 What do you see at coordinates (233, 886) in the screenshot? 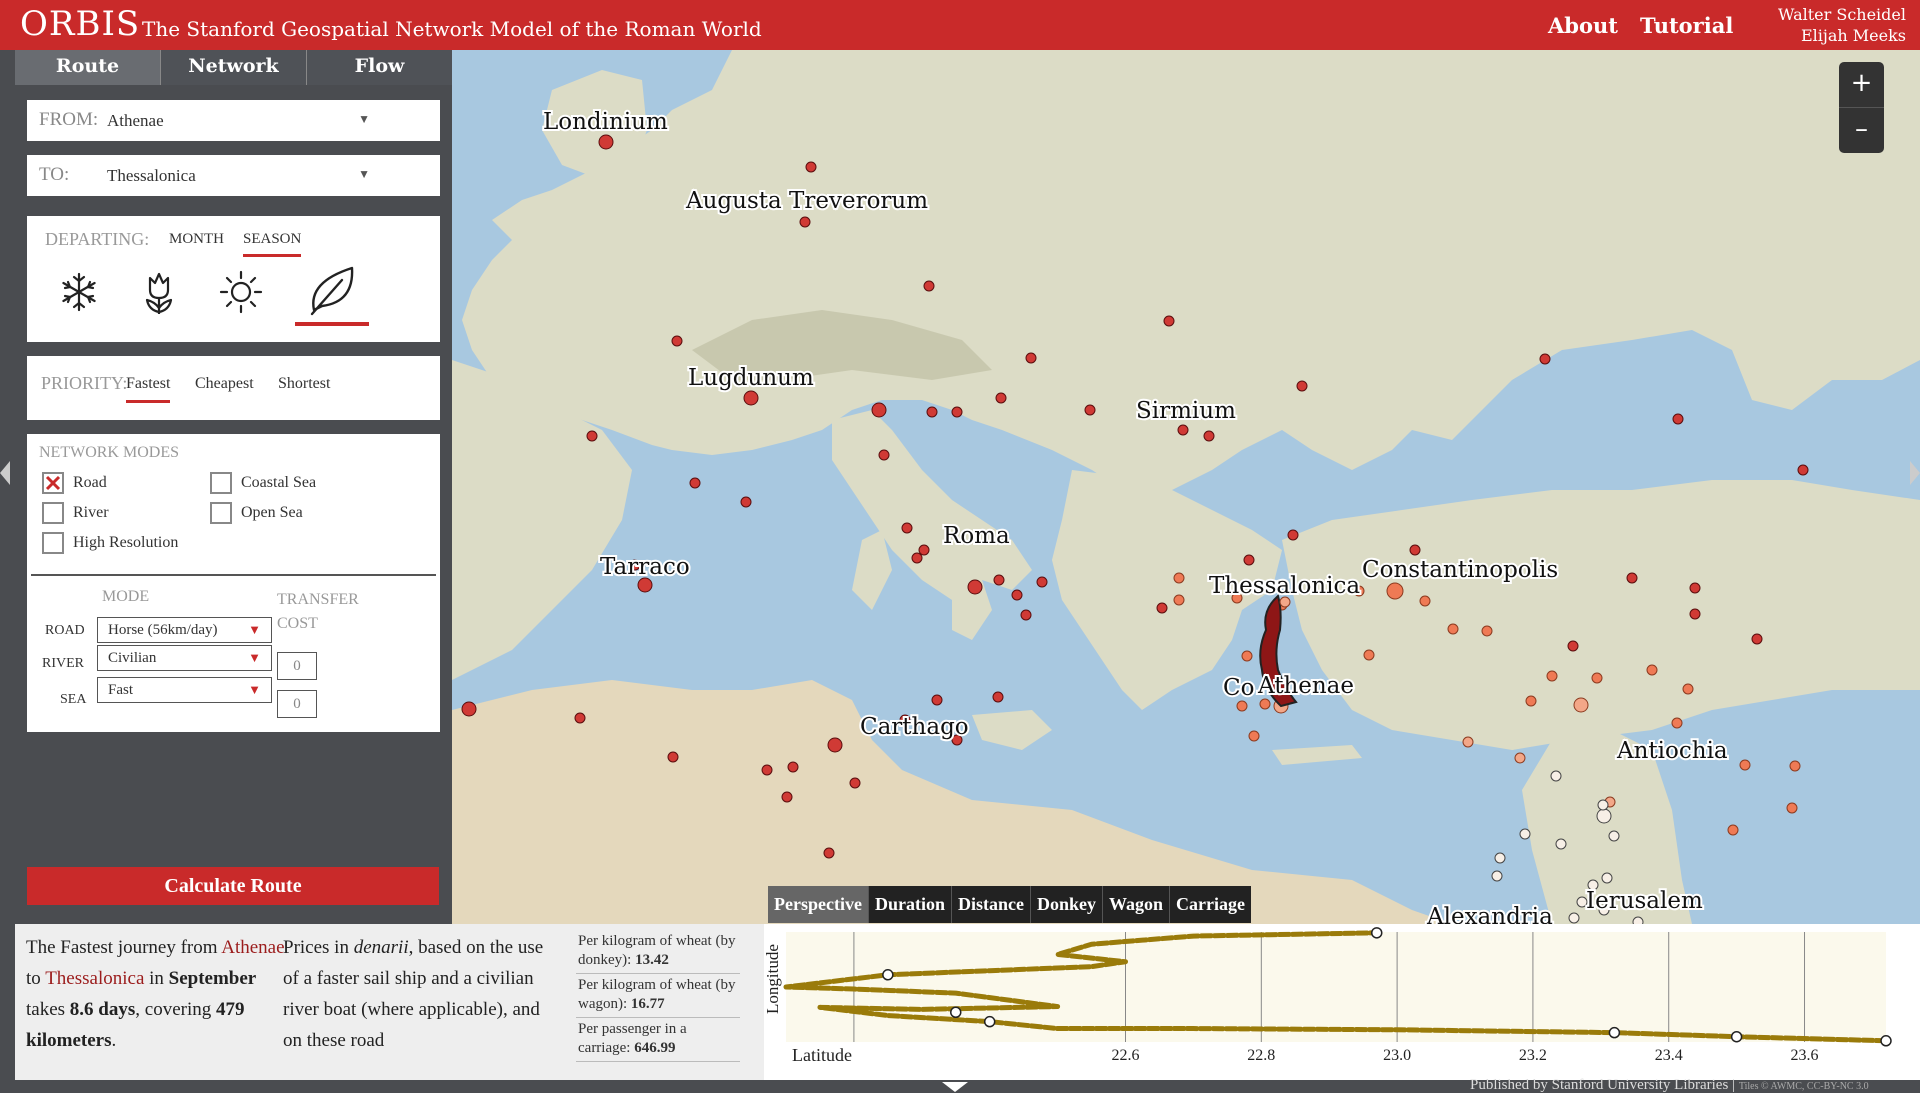
I see `calculate-route-button: Calculate Route` at bounding box center [233, 886].